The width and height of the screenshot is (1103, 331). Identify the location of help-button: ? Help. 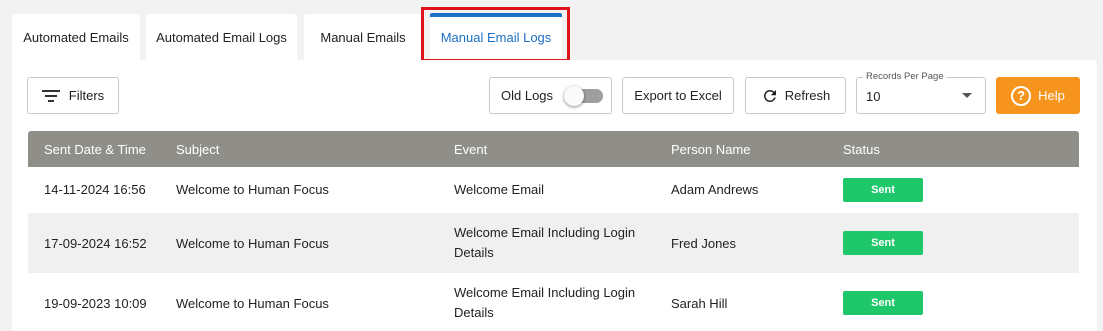
(1038, 95).